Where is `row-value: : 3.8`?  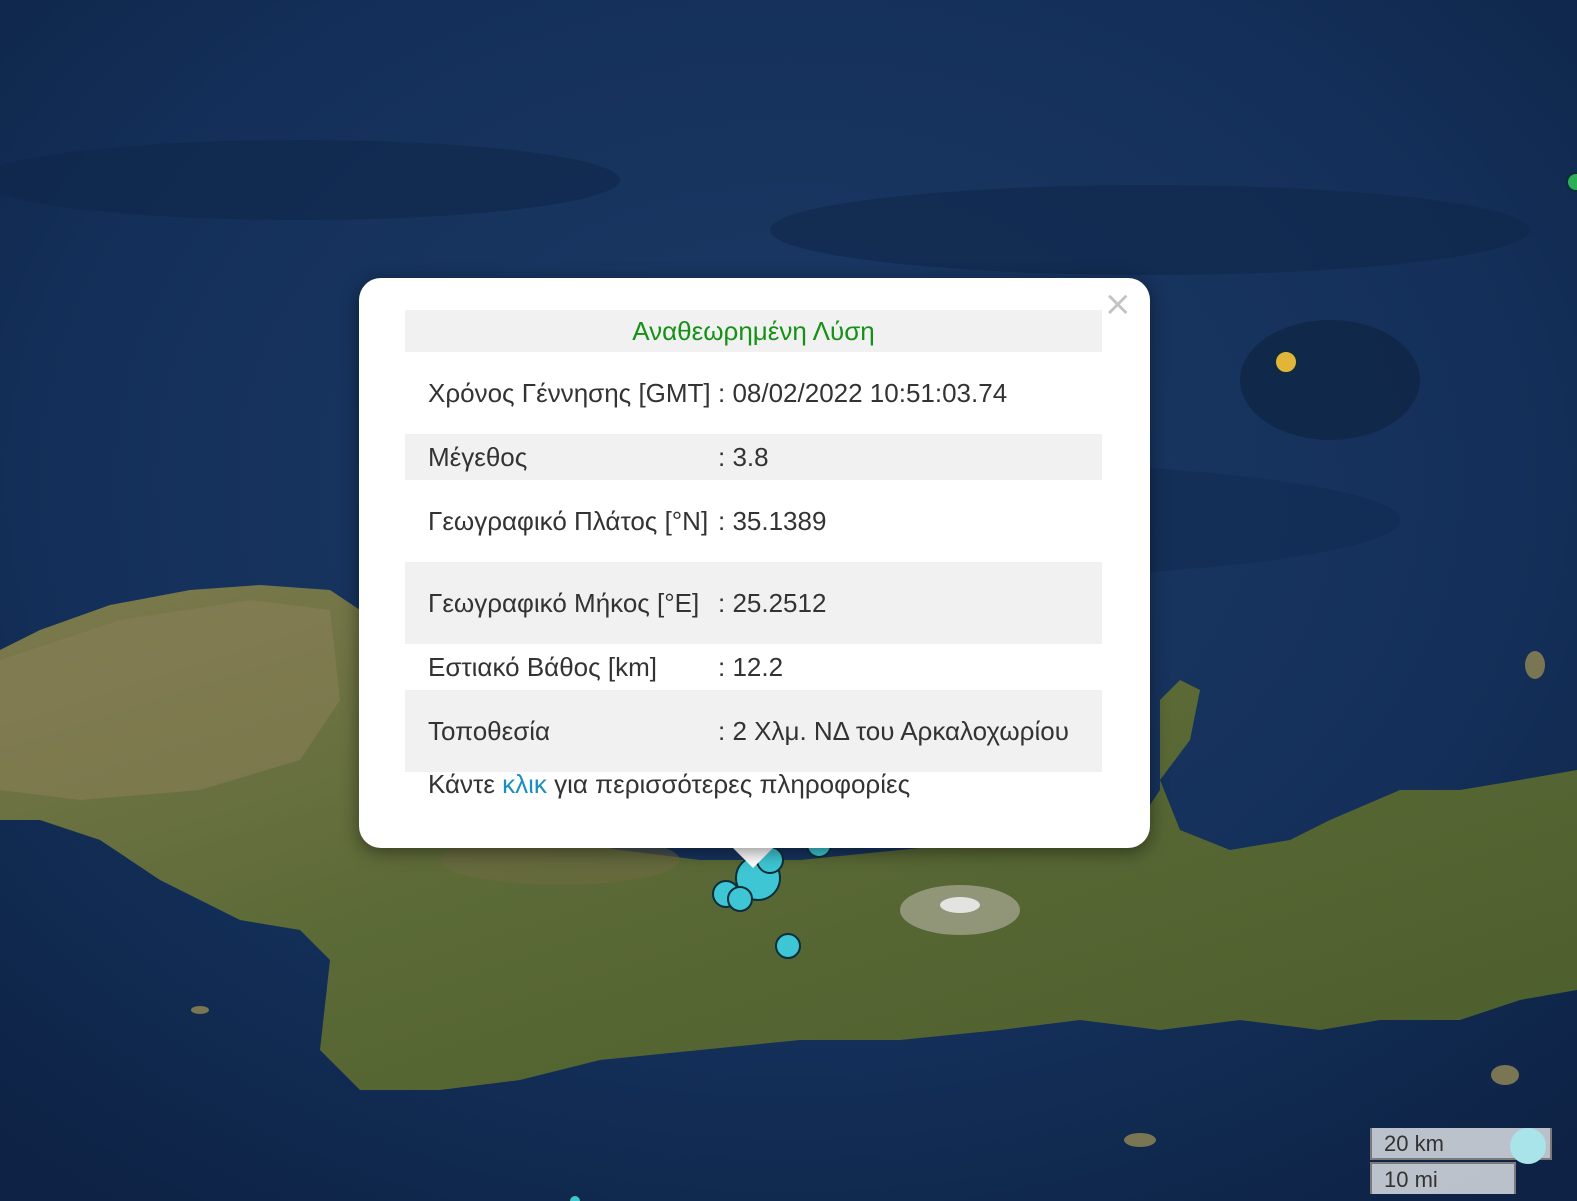 row-value: : 3.8 is located at coordinates (910, 457).